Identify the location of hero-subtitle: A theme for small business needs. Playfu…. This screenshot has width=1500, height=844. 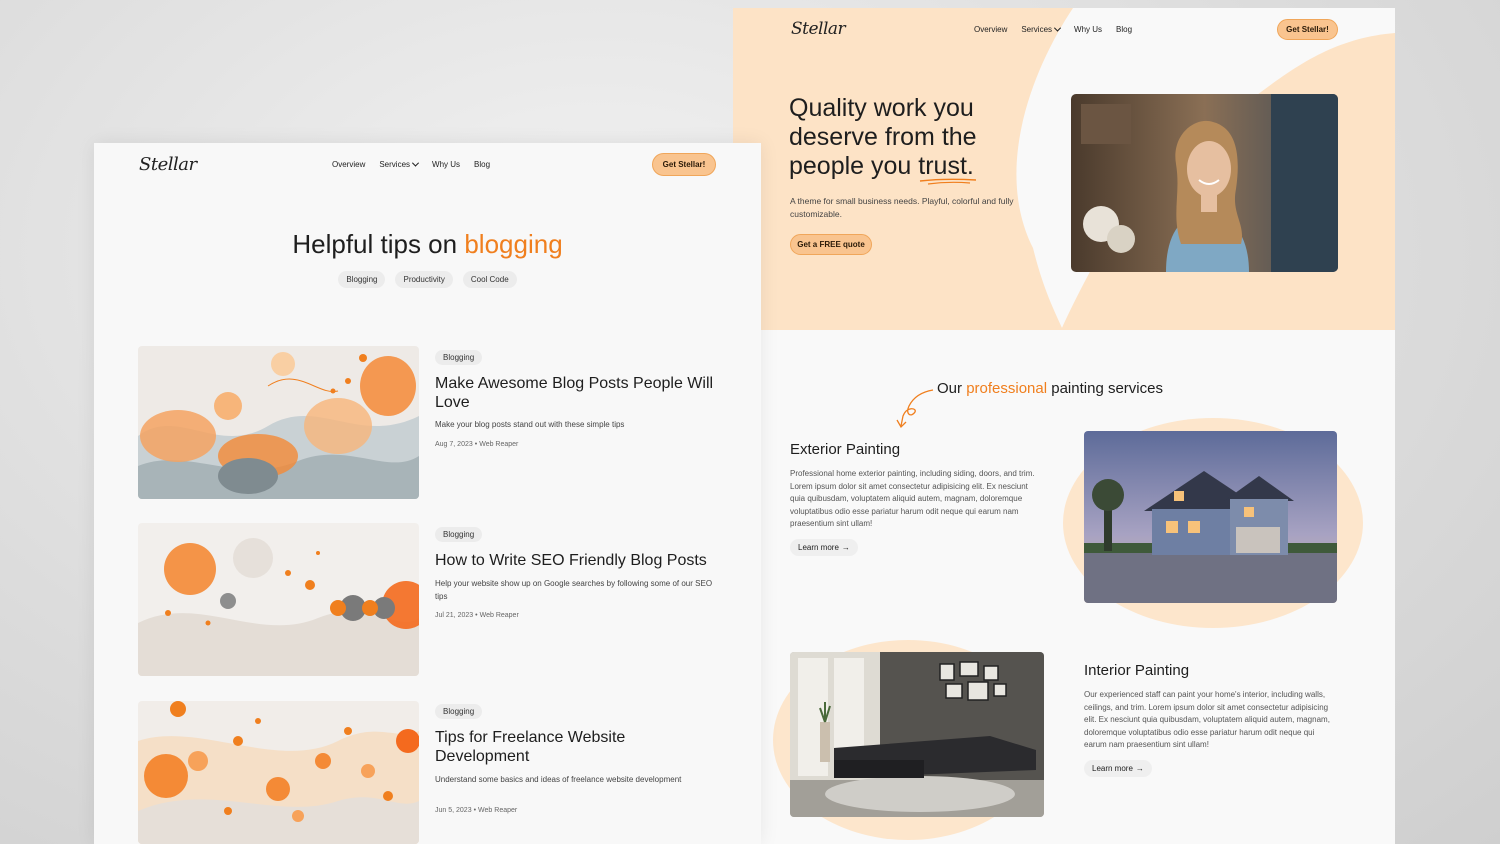
(902, 207).